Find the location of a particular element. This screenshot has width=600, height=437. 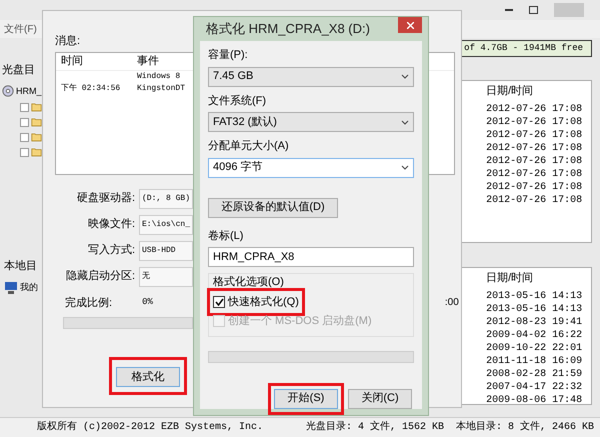

table-cell-text: KingstonDT is located at coordinates (161, 88).